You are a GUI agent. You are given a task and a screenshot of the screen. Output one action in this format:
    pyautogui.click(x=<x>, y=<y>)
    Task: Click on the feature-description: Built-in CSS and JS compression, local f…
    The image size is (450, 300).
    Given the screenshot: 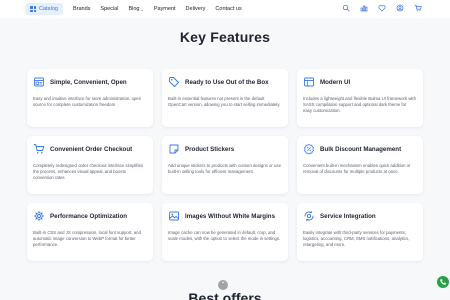 What is the action you would take?
    pyautogui.click(x=87, y=239)
    